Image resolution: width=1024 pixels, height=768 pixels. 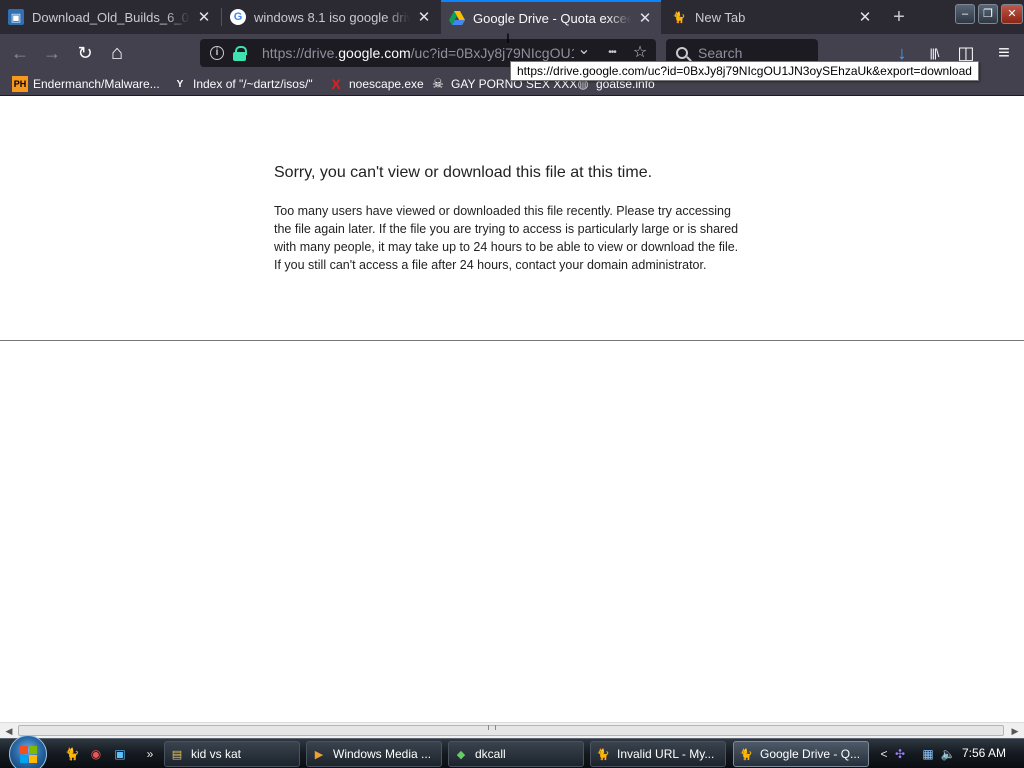 I want to click on tray-app-icon: ✣, so click(x=900, y=754).